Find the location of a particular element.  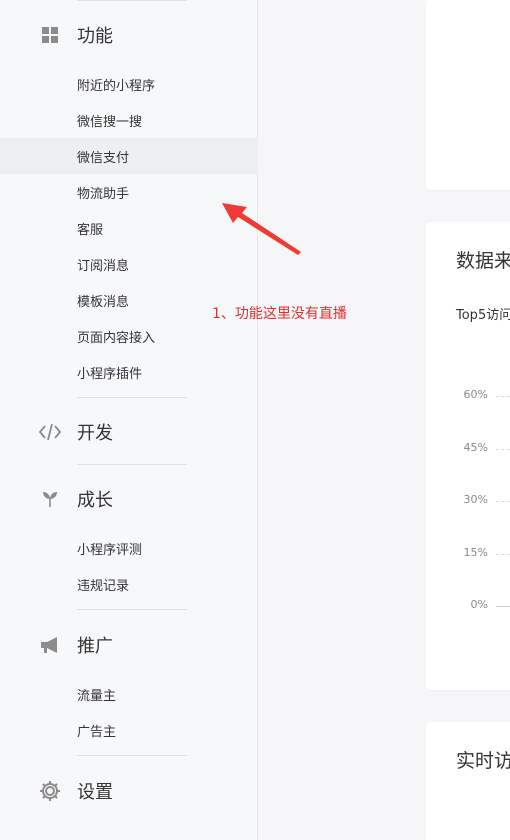

y-tick-label: 0% is located at coordinates (479, 604).